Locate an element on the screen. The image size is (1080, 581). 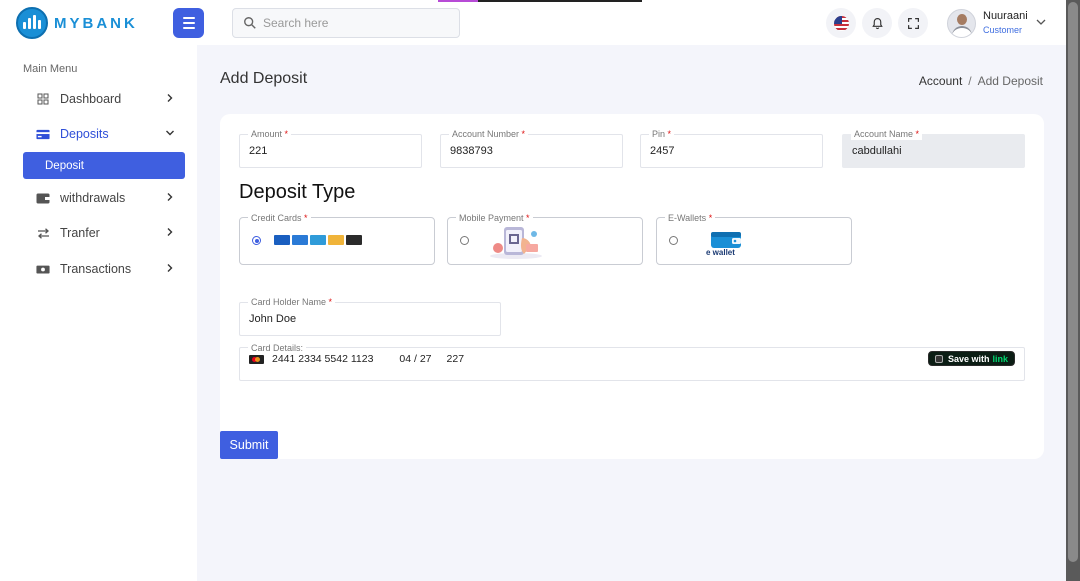
sidebar-item-deposits: Deposits is located at coordinates (108, 134).